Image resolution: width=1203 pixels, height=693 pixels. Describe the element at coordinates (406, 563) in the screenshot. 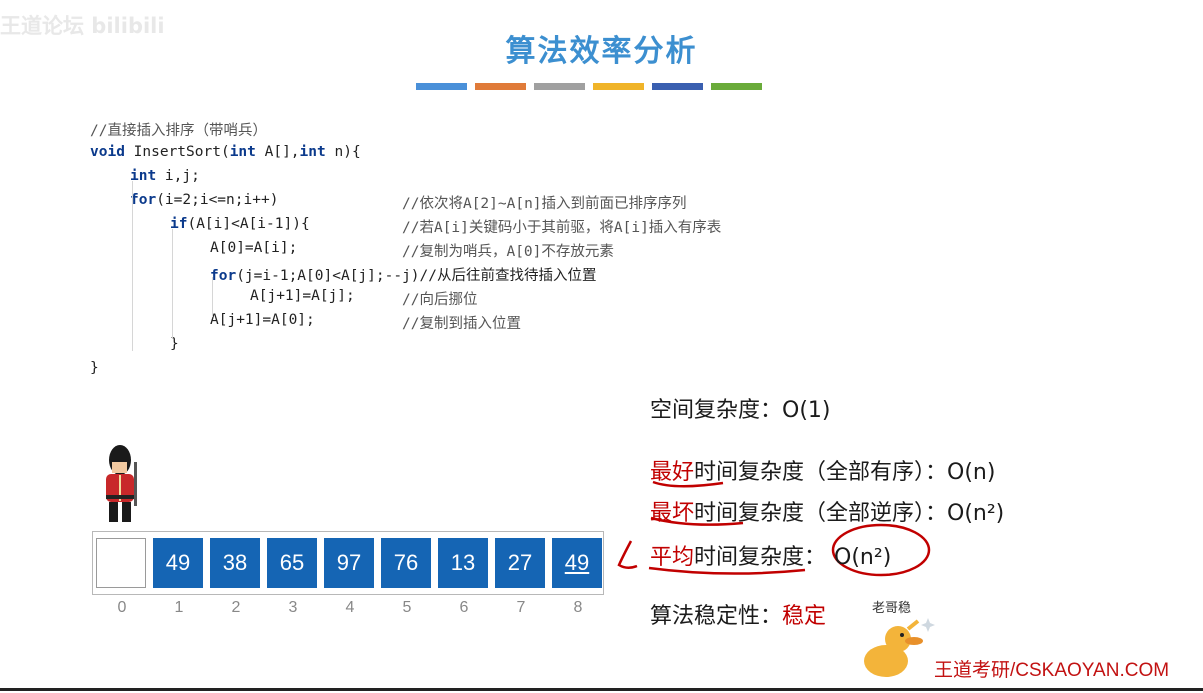

I see `array-cell: 76` at that location.